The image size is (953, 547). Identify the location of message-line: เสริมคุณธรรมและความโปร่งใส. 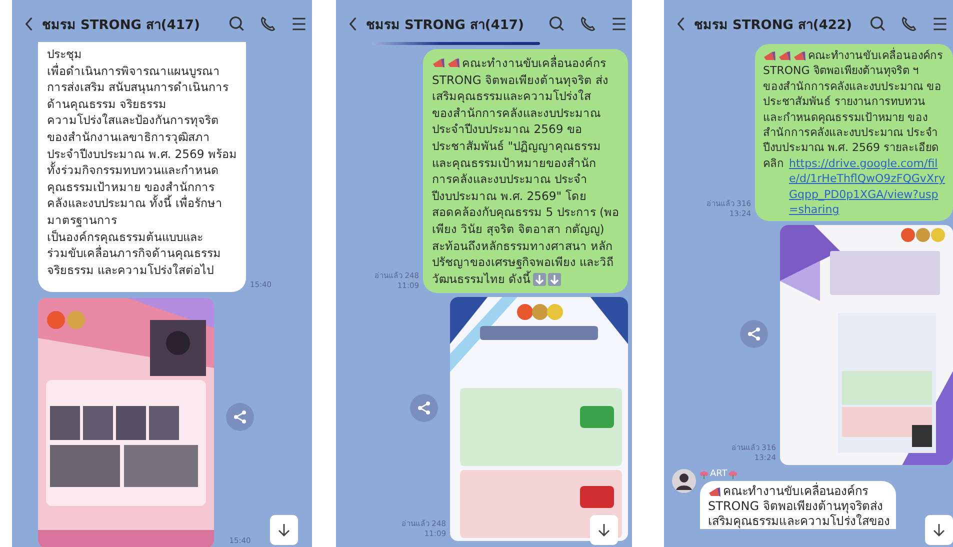
(512, 96).